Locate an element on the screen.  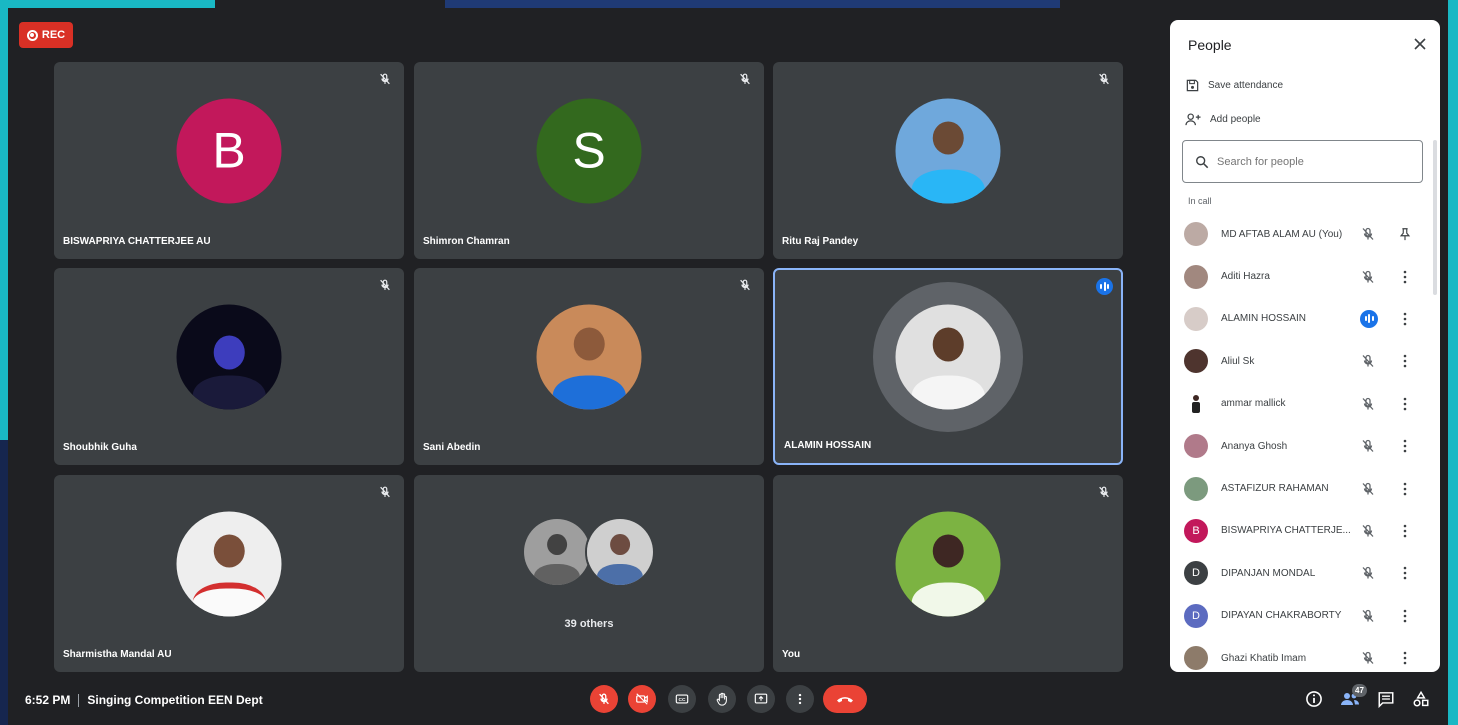
participant-name: Shimron Chamran is located at coordinates (466, 241).